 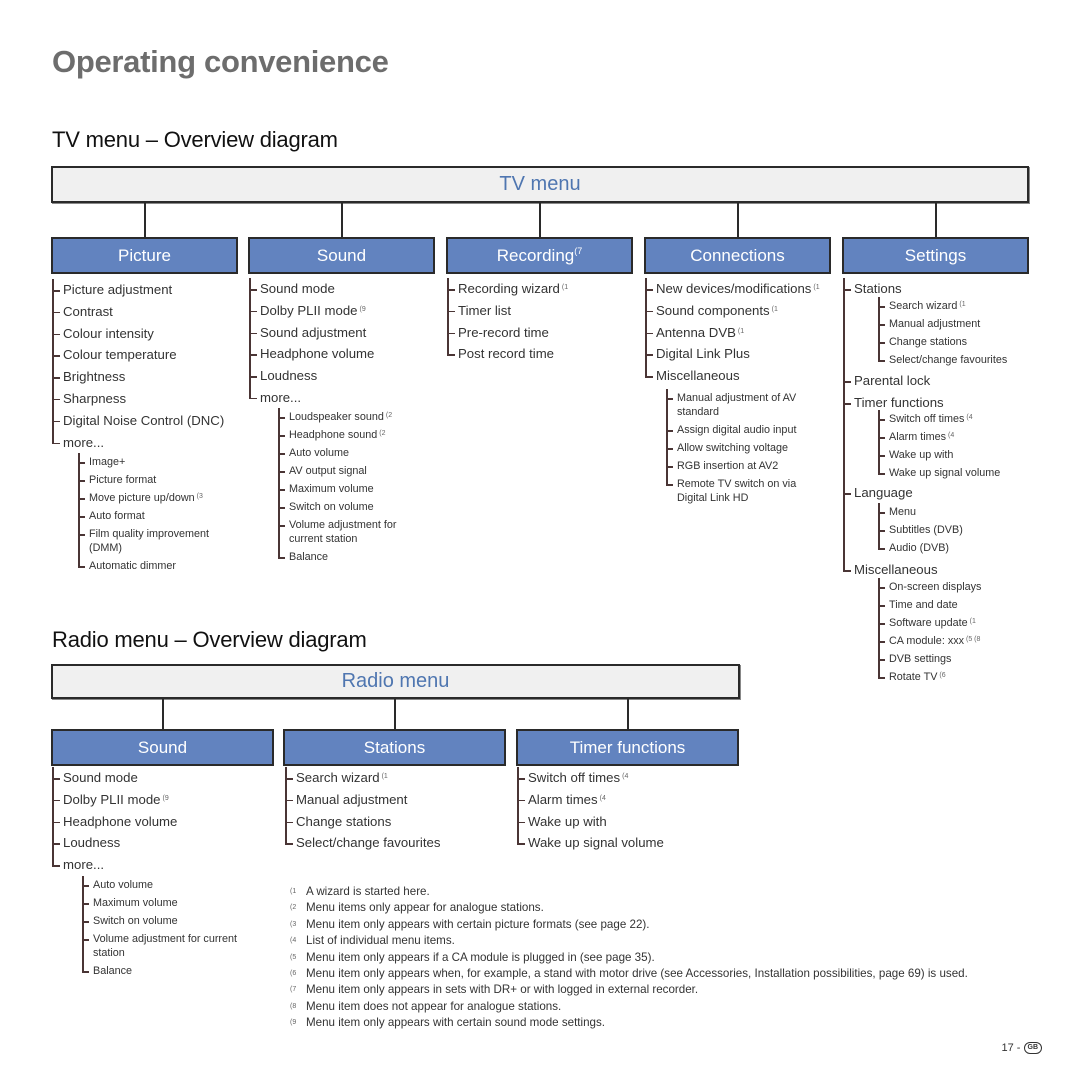 What do you see at coordinates (741, 430) in the screenshot?
I see `menu-item: Assign digital audio input` at bounding box center [741, 430].